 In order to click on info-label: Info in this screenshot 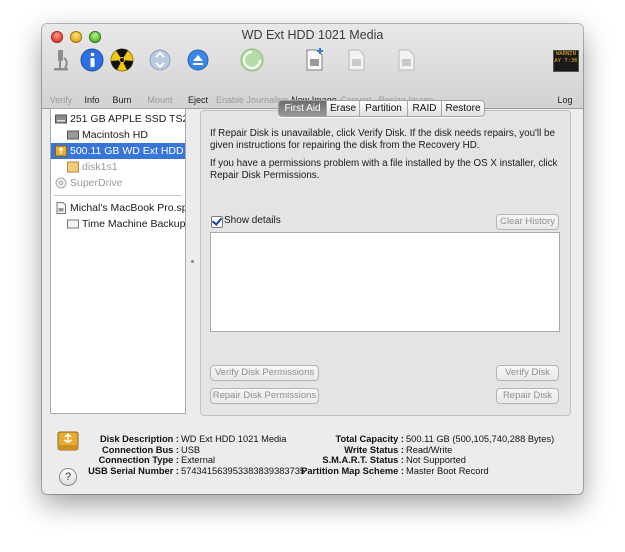, I will do `click(92, 100)`.